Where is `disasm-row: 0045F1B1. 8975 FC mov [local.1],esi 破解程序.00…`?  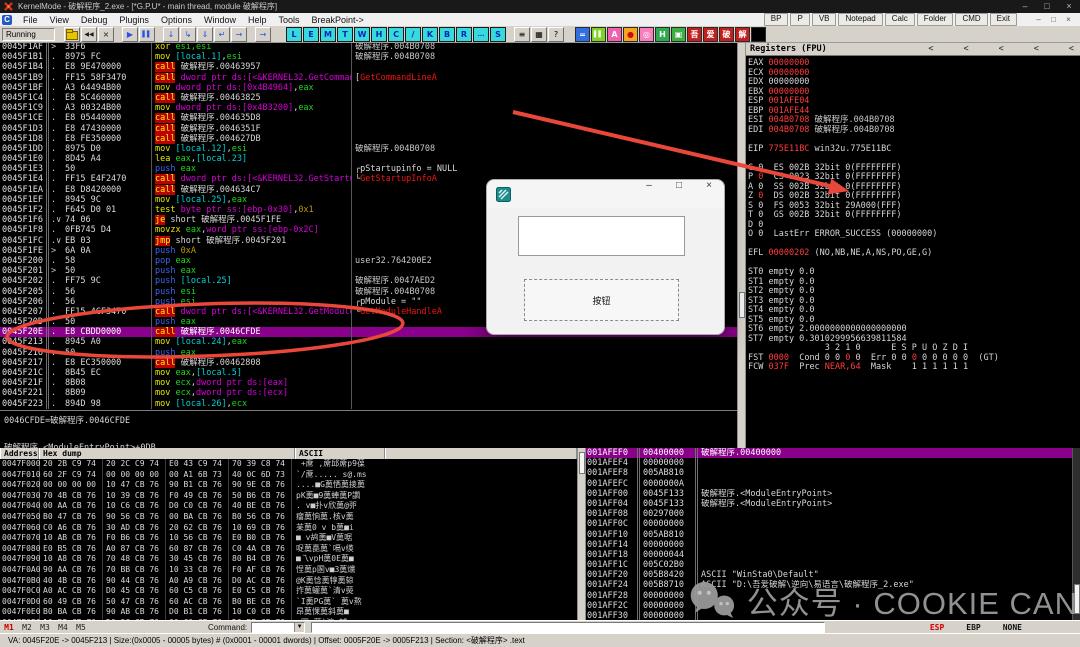 disasm-row: 0045F1B1. 8975 FC mov [local.1],esi 破解程序.00… is located at coordinates (368, 57).